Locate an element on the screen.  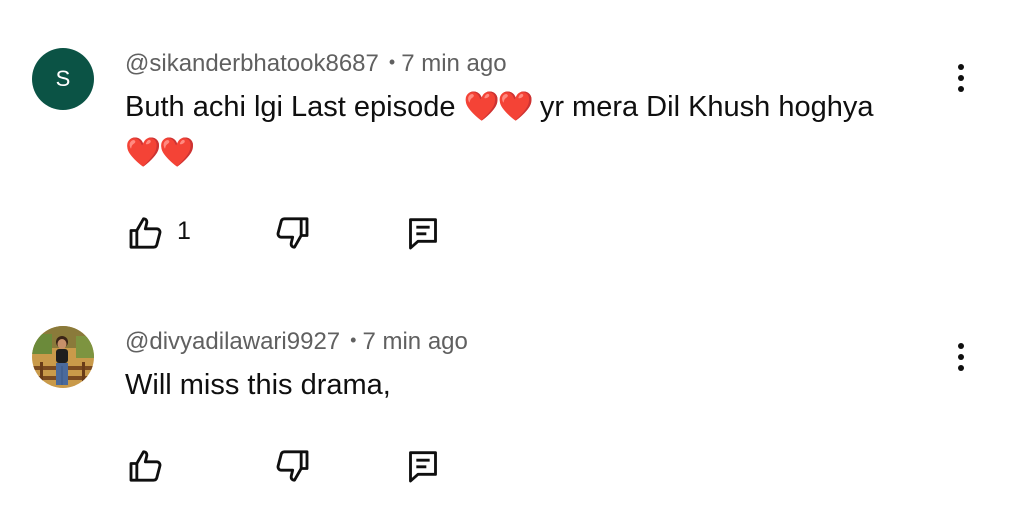
comment-author-handle: @sikanderbhatook8687 is located at coordinates (252, 63).